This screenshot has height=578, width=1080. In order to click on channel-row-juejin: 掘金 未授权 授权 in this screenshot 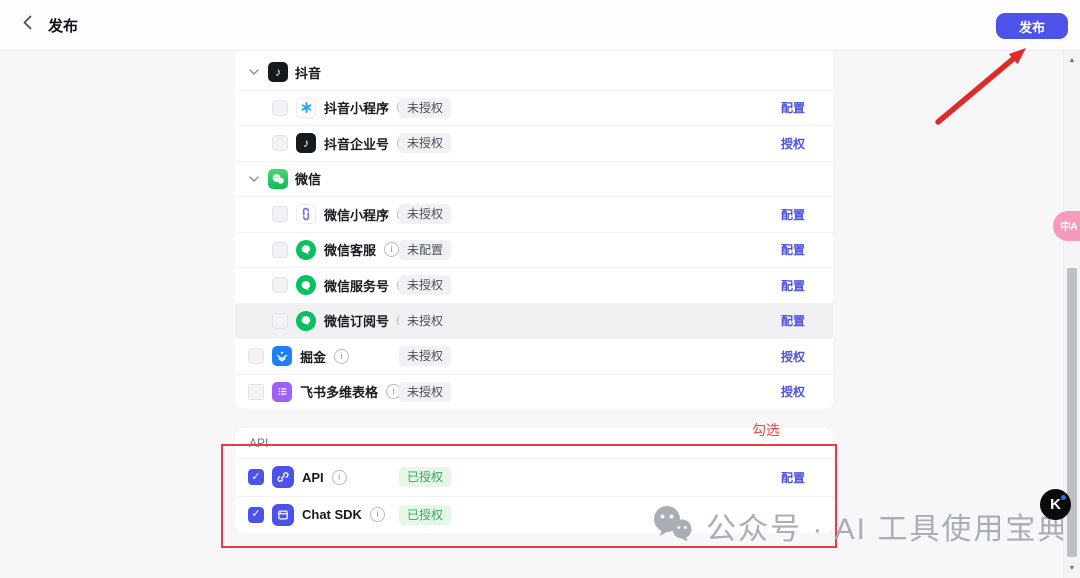, I will do `click(534, 357)`.